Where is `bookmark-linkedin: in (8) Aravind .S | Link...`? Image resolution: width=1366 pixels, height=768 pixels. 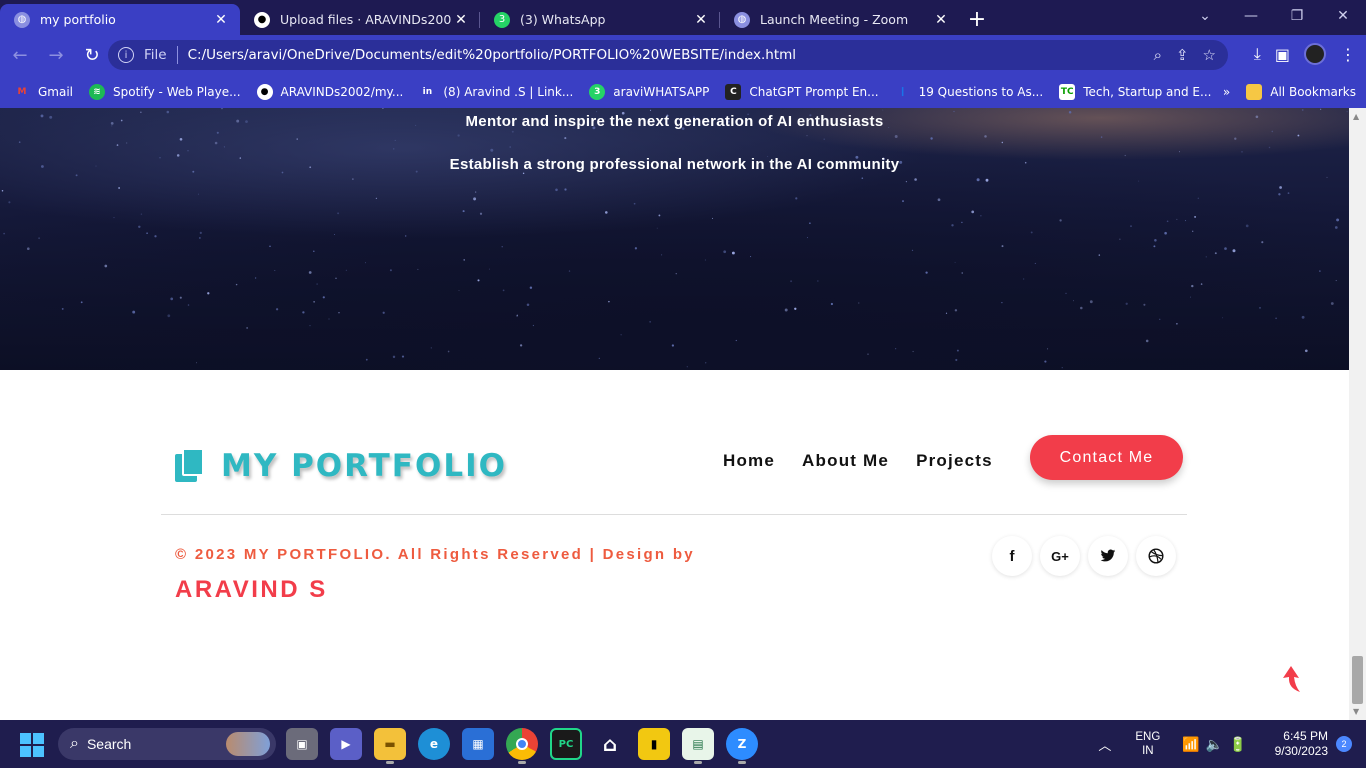
bookmark-linkedin: in (8) Aravind .S | Link... is located at coordinates (496, 92).